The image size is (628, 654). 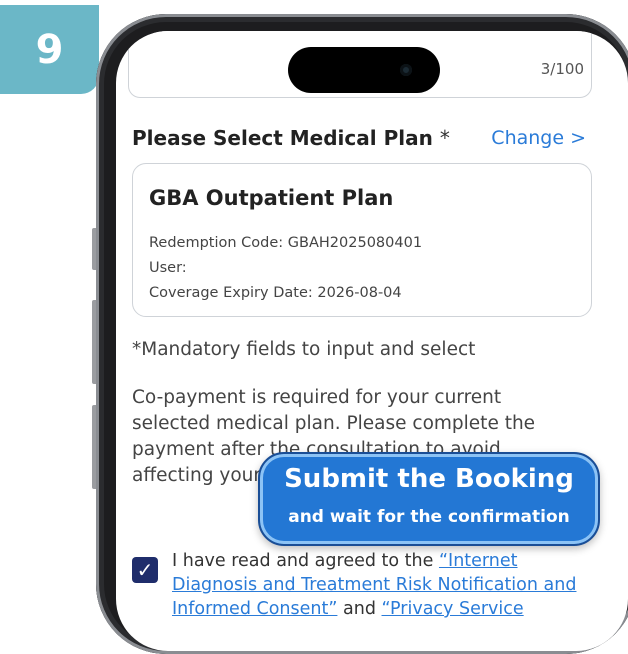 I want to click on change-plan-link: Change >, so click(x=538, y=138).